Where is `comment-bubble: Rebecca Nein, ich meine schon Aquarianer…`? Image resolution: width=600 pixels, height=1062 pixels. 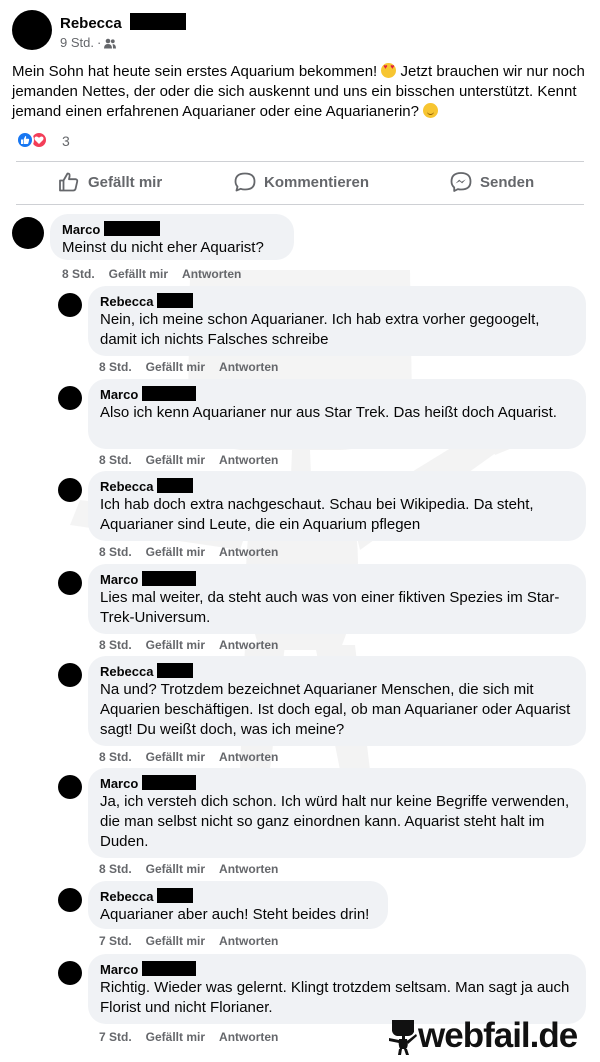
comment-bubble: Rebecca Nein, ich meine schon Aquarianer… is located at coordinates (337, 321).